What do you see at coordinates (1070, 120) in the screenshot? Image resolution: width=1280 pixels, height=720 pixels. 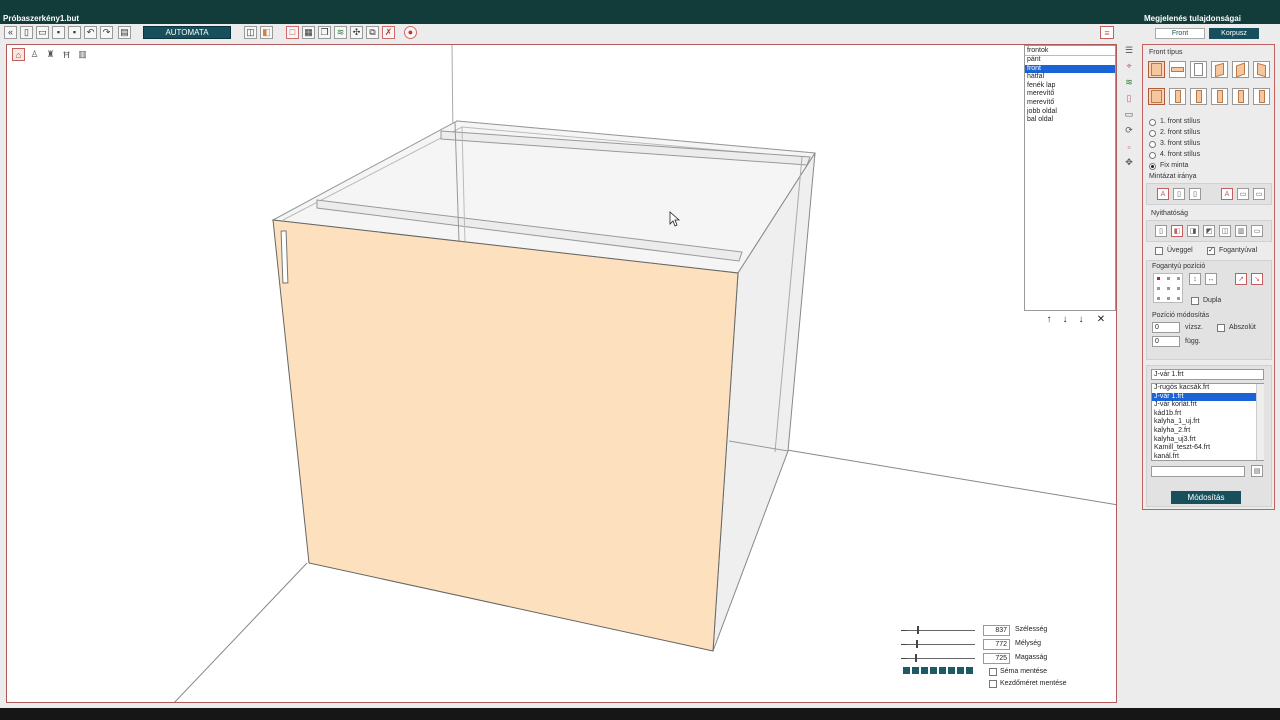 I see `list-item: bal oldal` at bounding box center [1070, 120].